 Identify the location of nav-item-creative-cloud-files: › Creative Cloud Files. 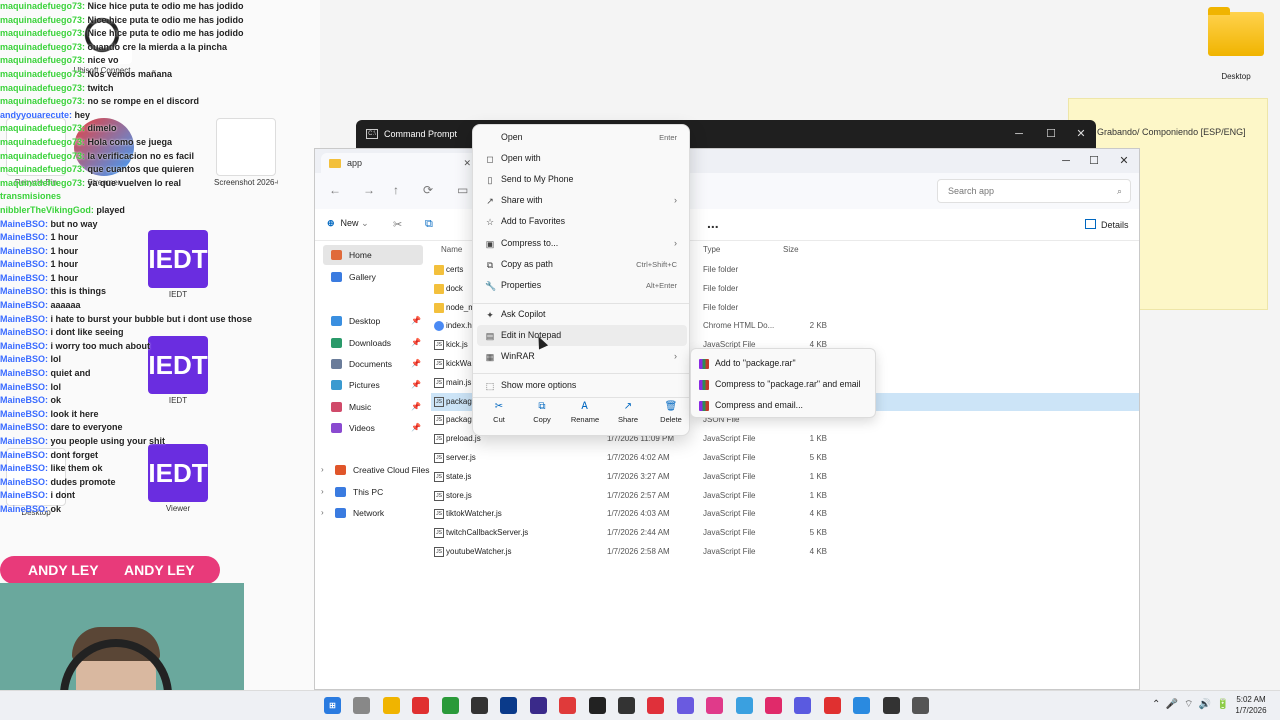
(375, 470).